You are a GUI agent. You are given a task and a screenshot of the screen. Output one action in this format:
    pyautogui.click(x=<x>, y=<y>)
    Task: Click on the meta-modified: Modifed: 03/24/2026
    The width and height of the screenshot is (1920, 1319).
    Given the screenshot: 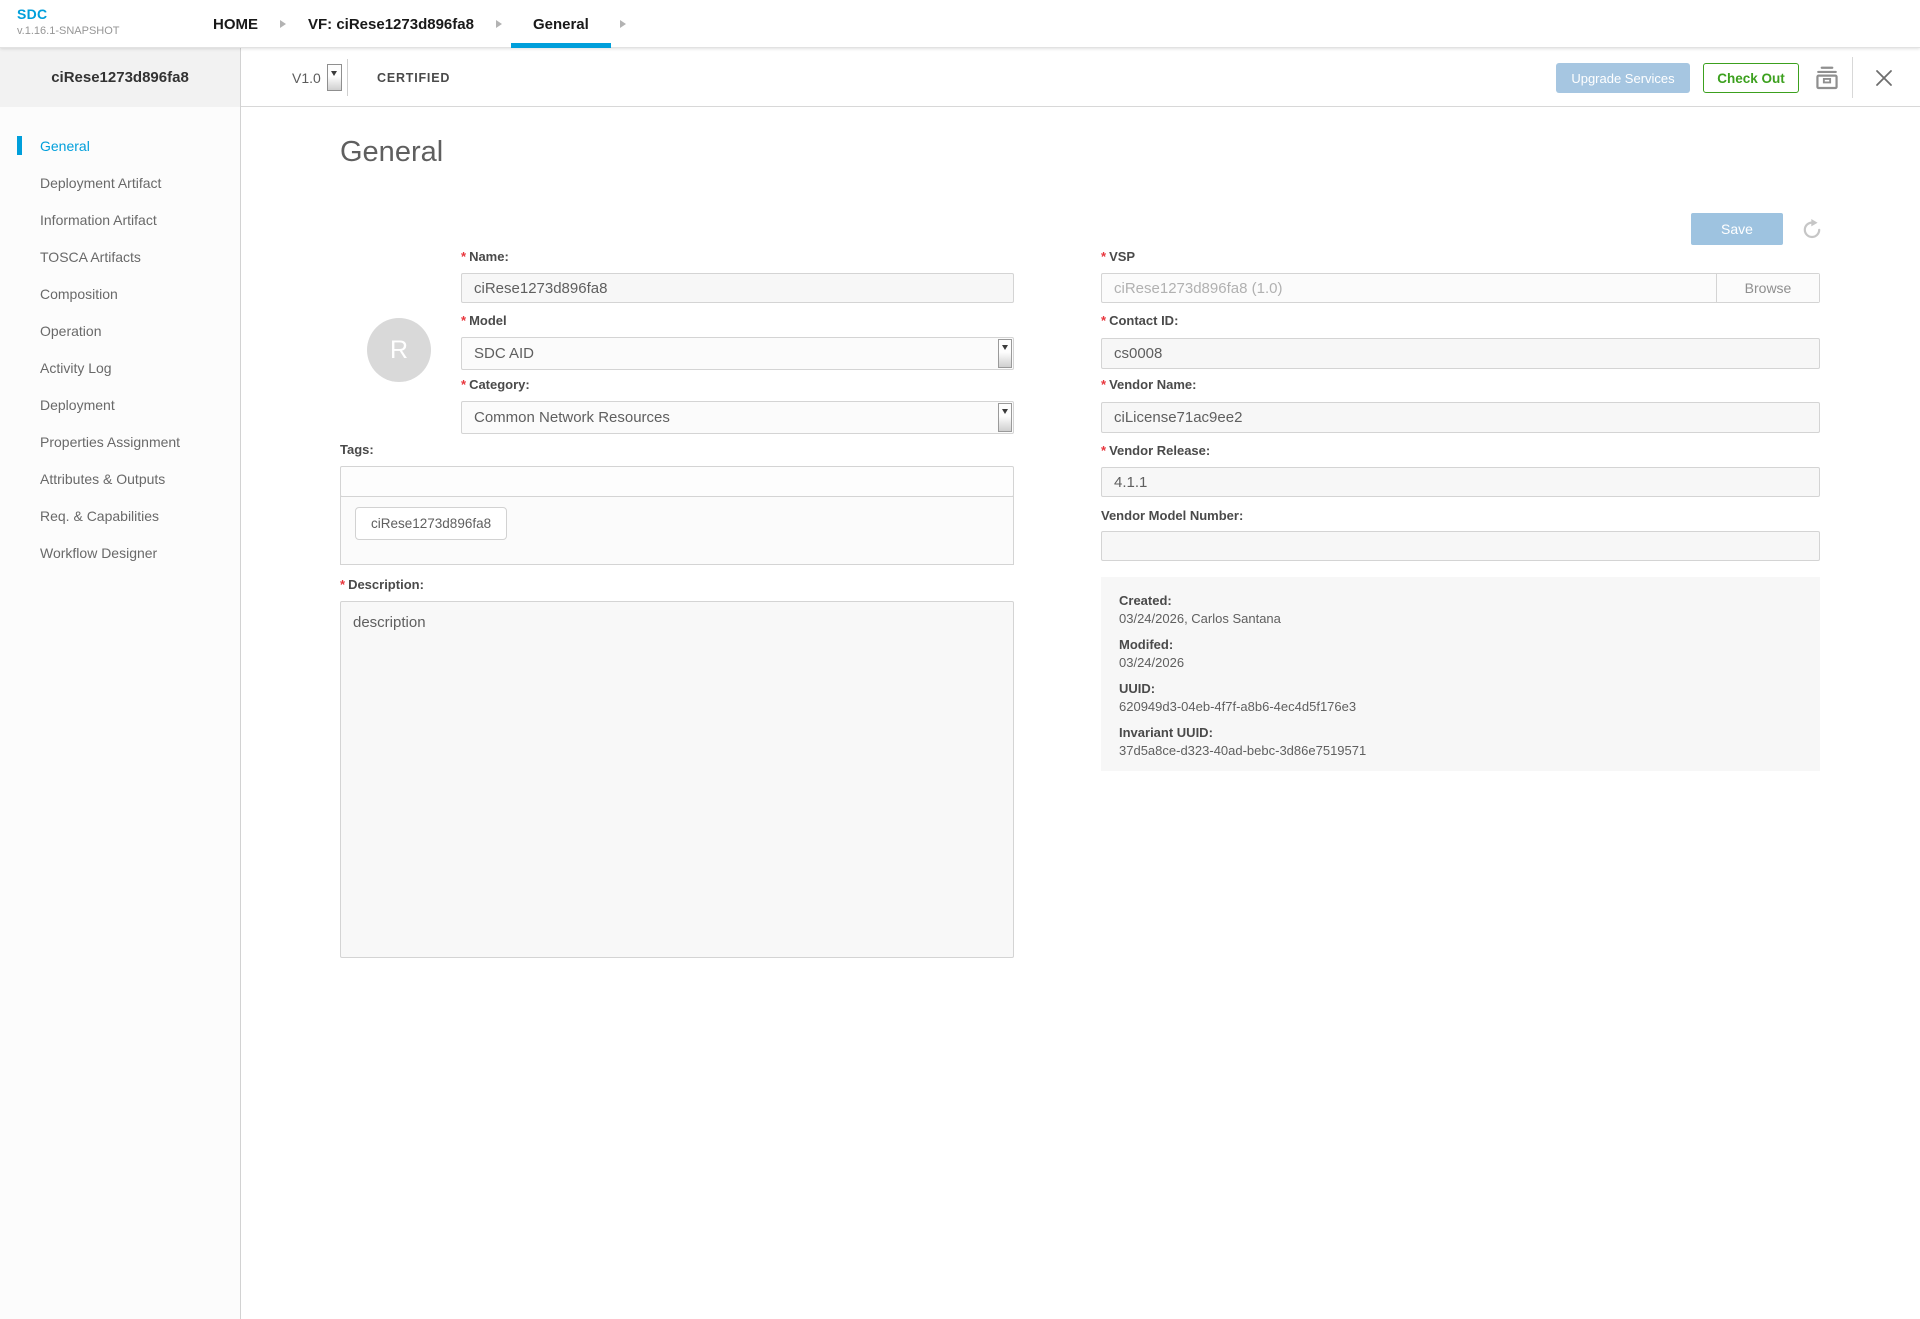 What is the action you would take?
    pyautogui.click(x=1460, y=654)
    